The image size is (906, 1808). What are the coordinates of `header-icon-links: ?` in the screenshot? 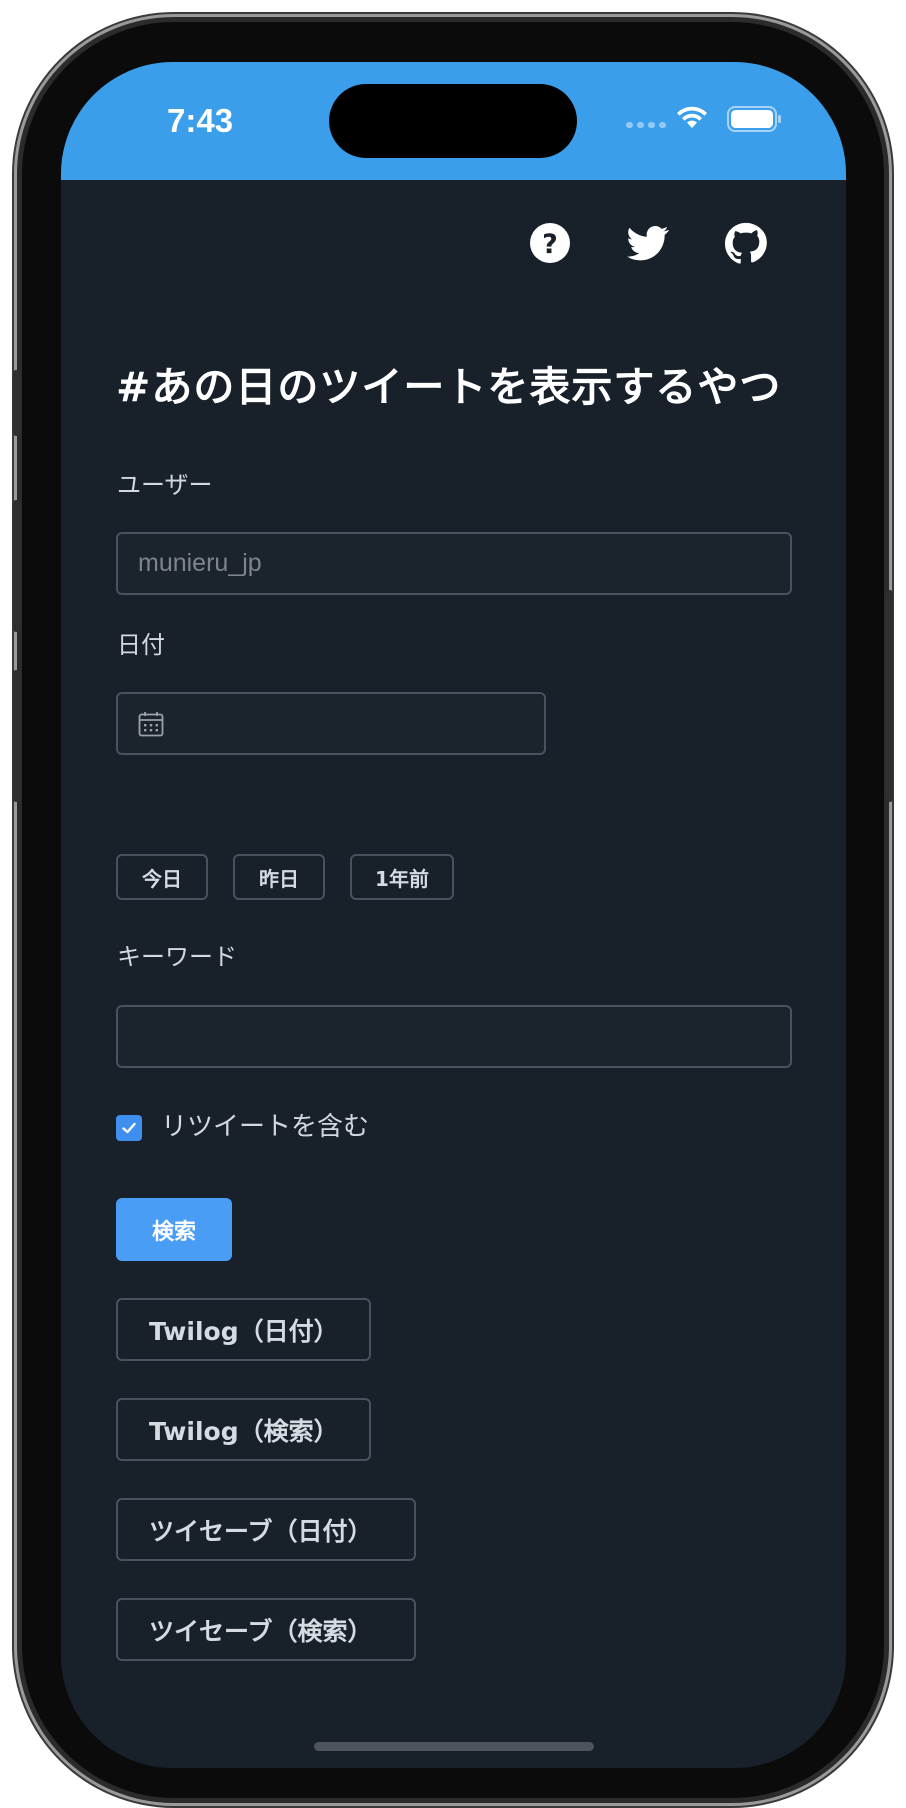 It's located at (648, 243).